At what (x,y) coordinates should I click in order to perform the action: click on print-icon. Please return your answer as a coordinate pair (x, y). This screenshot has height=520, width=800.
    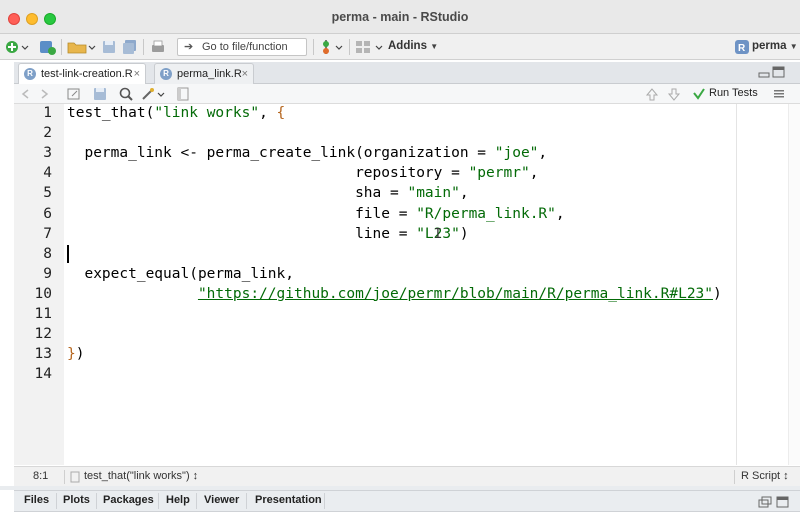
    Looking at the image, I should click on (158, 47).